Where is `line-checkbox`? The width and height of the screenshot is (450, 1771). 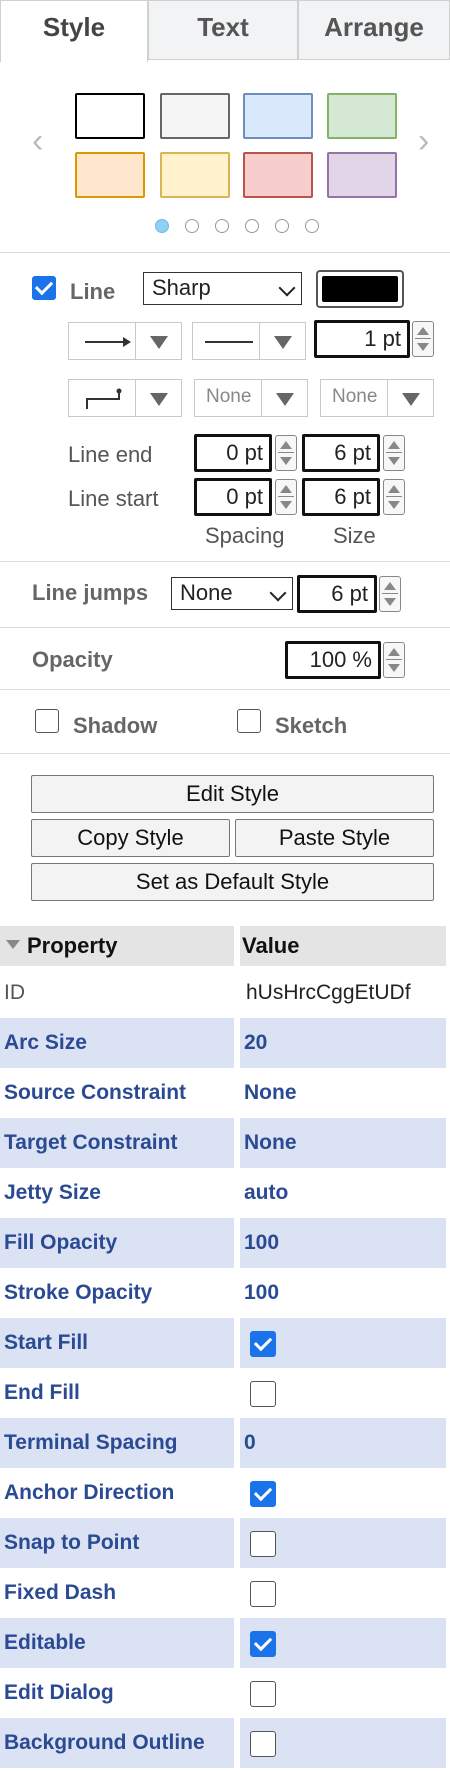 line-checkbox is located at coordinates (44, 288).